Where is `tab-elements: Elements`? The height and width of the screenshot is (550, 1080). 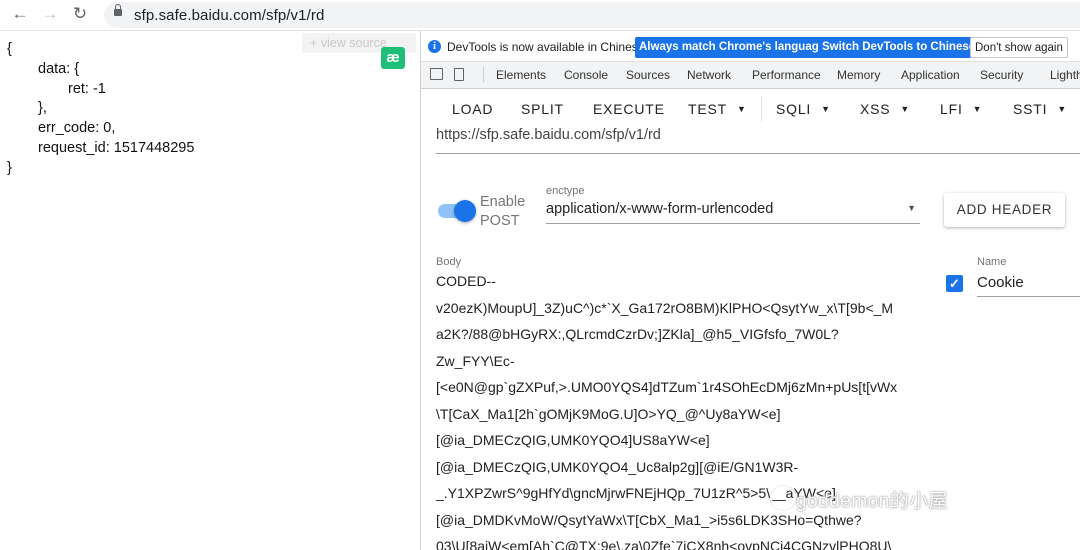 tab-elements: Elements is located at coordinates (521, 75).